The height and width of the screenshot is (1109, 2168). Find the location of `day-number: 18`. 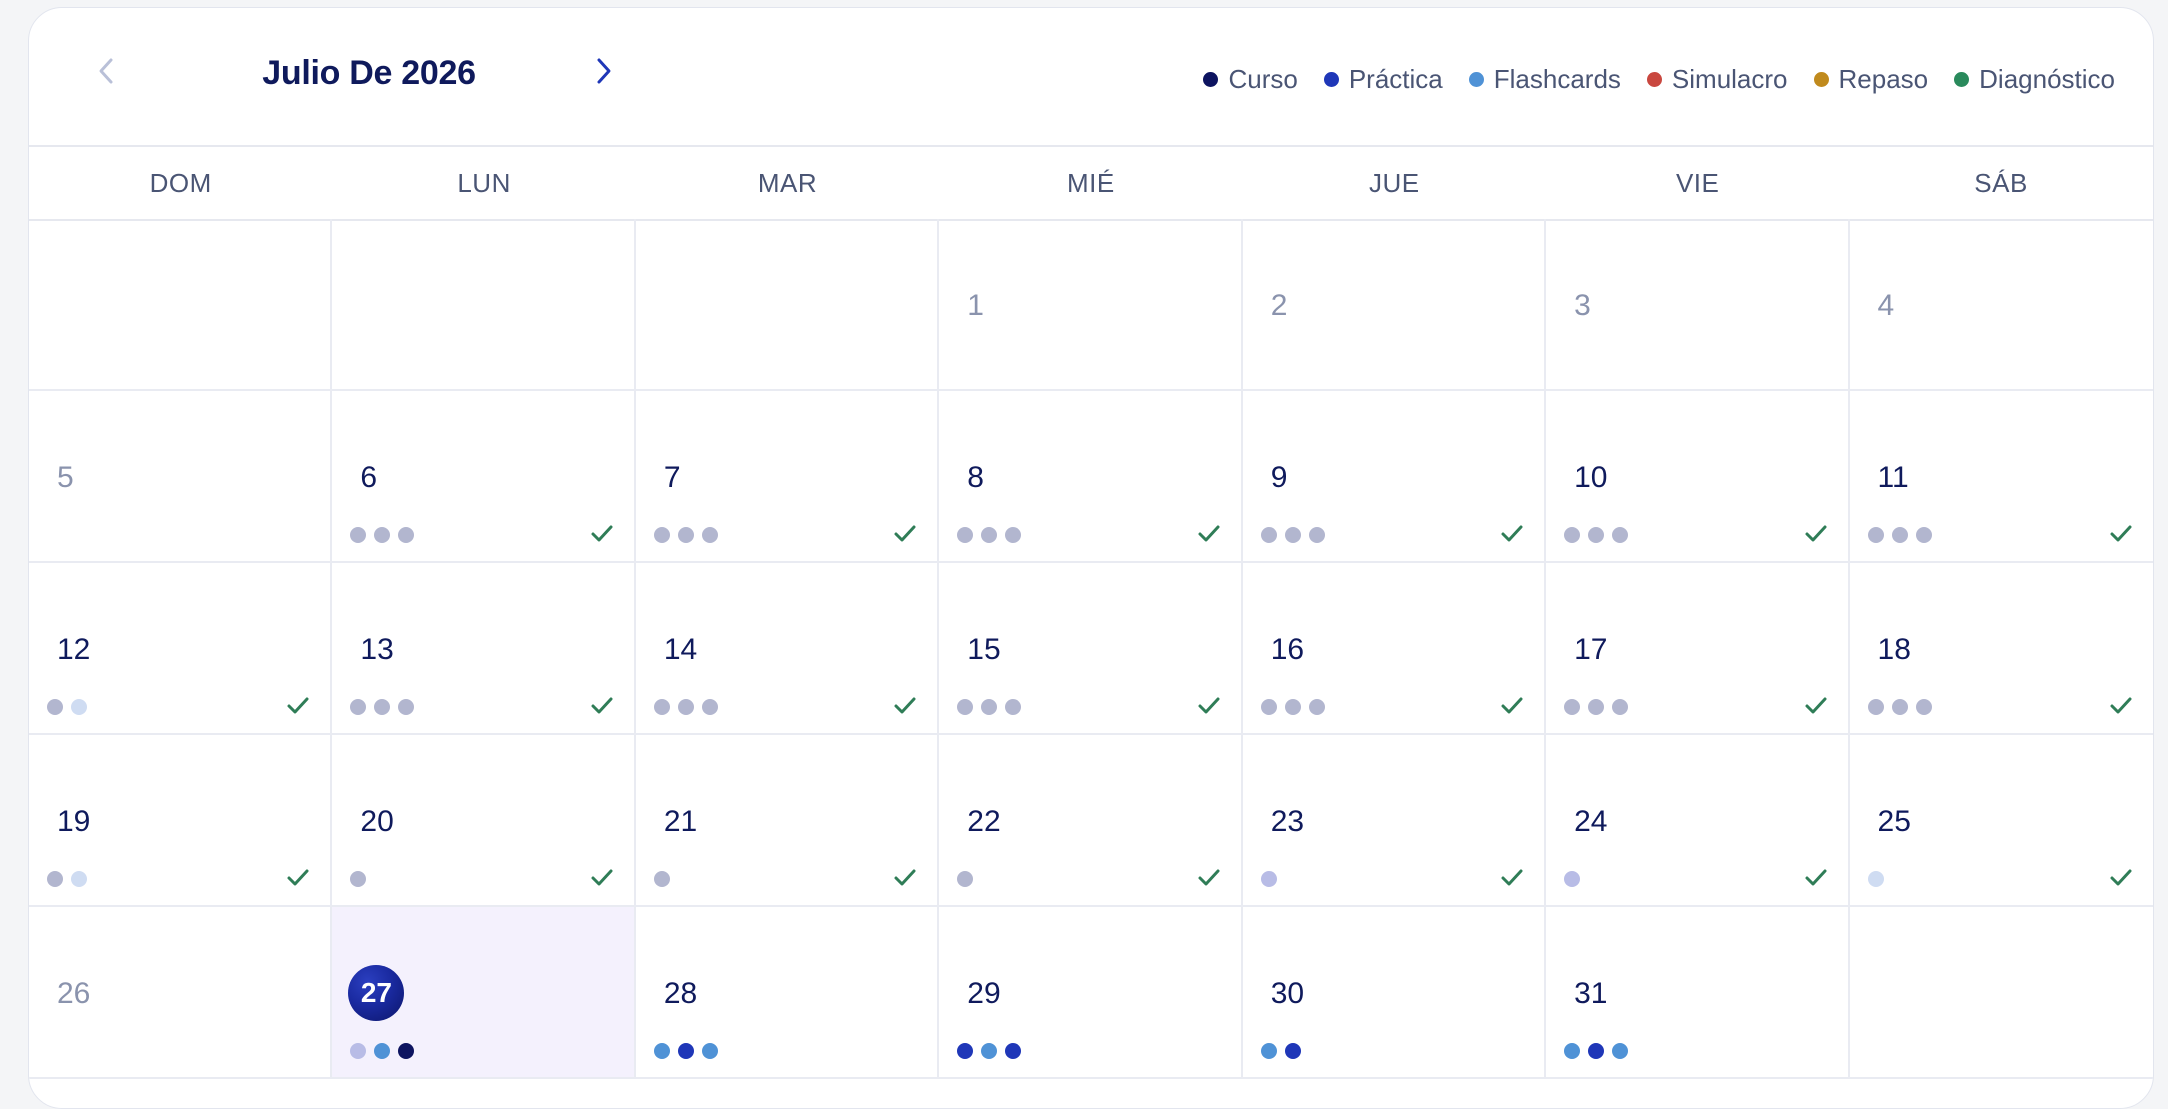

day-number: 18 is located at coordinates (1894, 649).